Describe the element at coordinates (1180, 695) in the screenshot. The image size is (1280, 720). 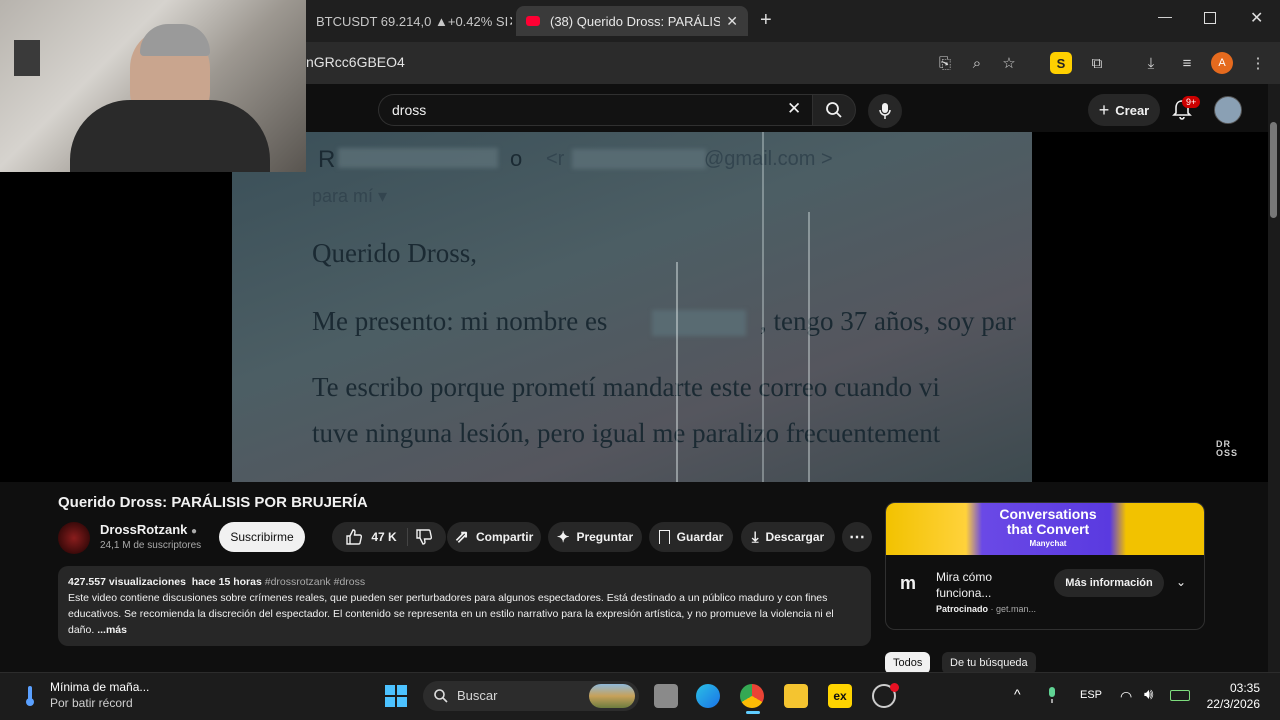
I see `battery-icon` at that location.